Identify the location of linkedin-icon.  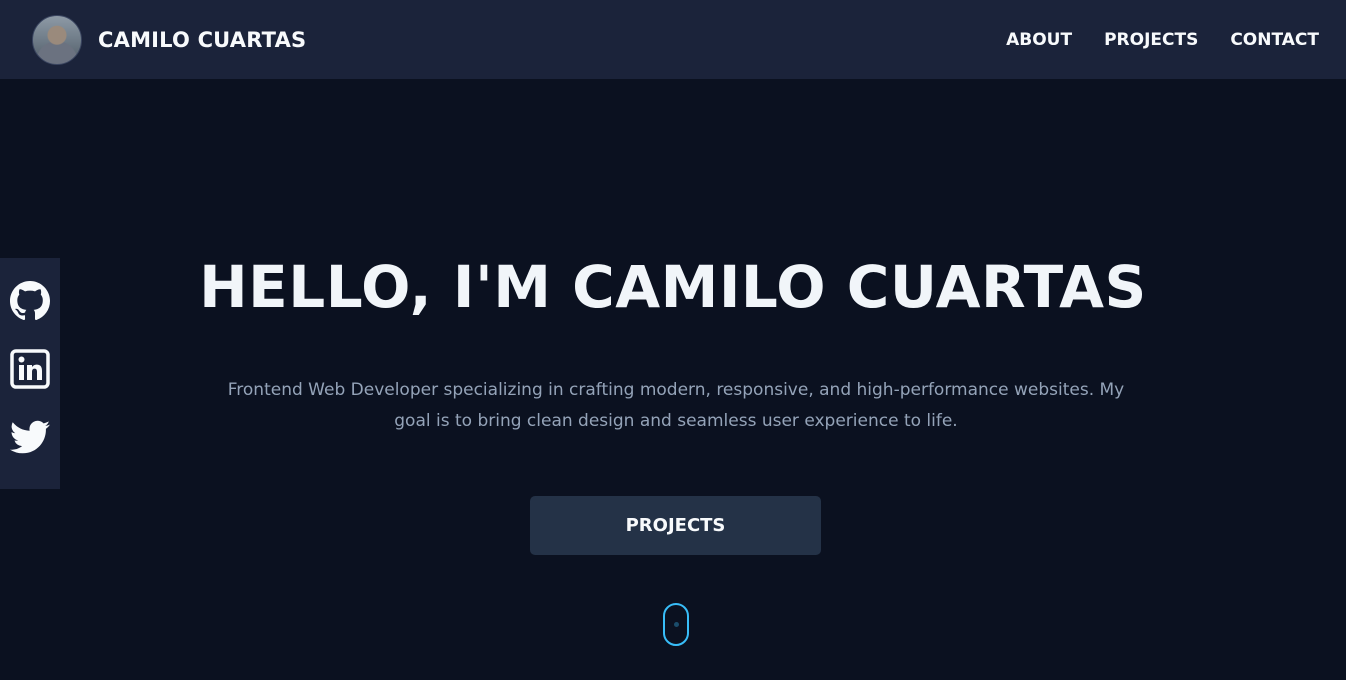
(30, 369).